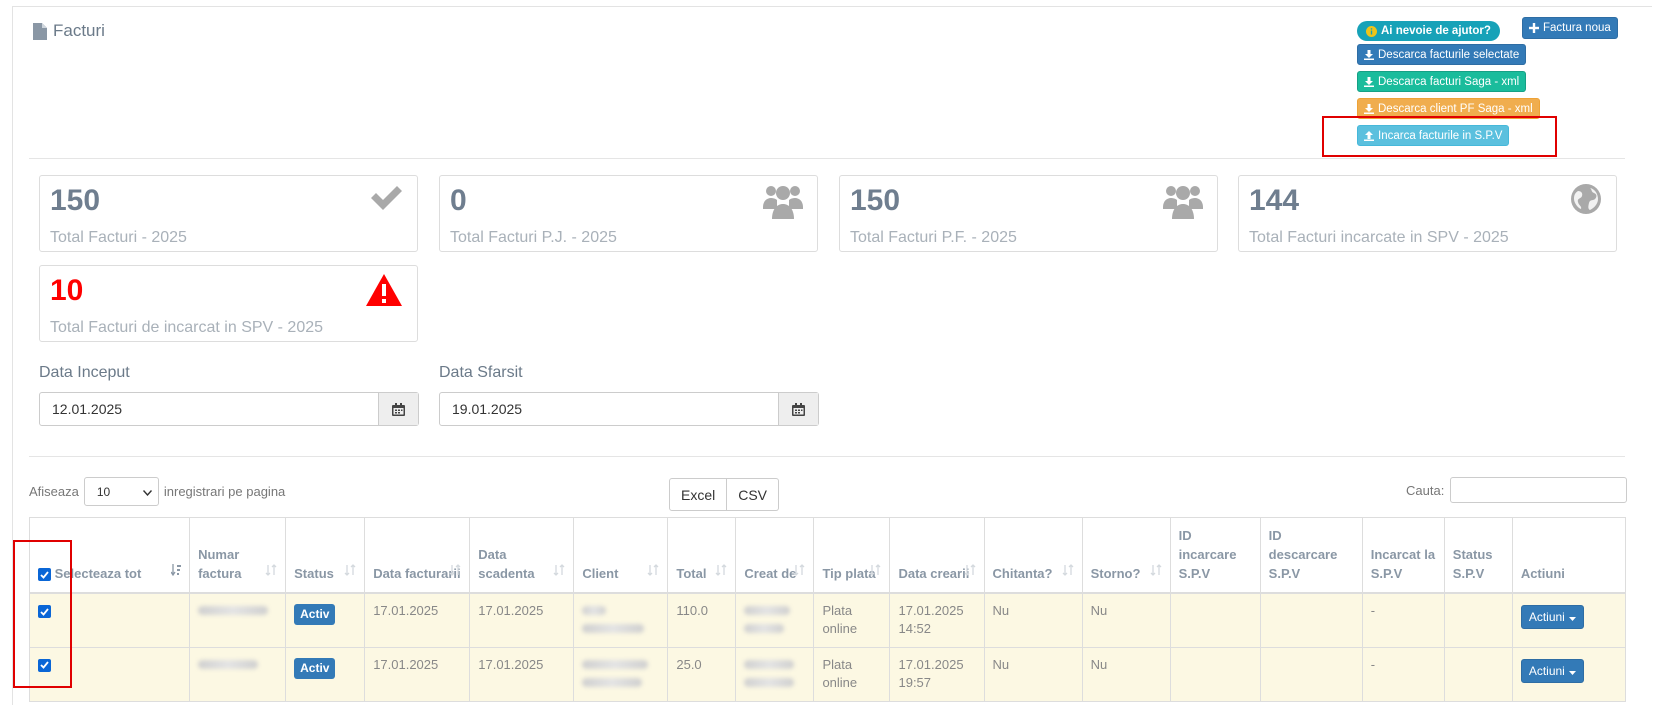 This screenshot has width=1653, height=705. I want to click on column-header: Numar factura, so click(238, 555).